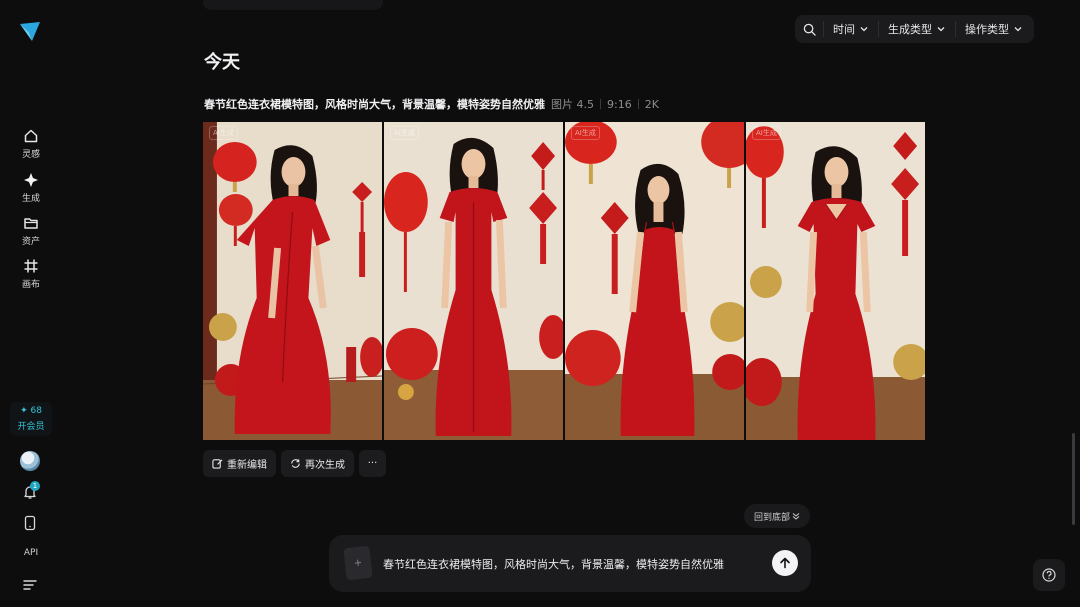 This screenshot has height=607, width=1080. What do you see at coordinates (796, 516) in the screenshot?
I see `double-chevron-down-icon` at bounding box center [796, 516].